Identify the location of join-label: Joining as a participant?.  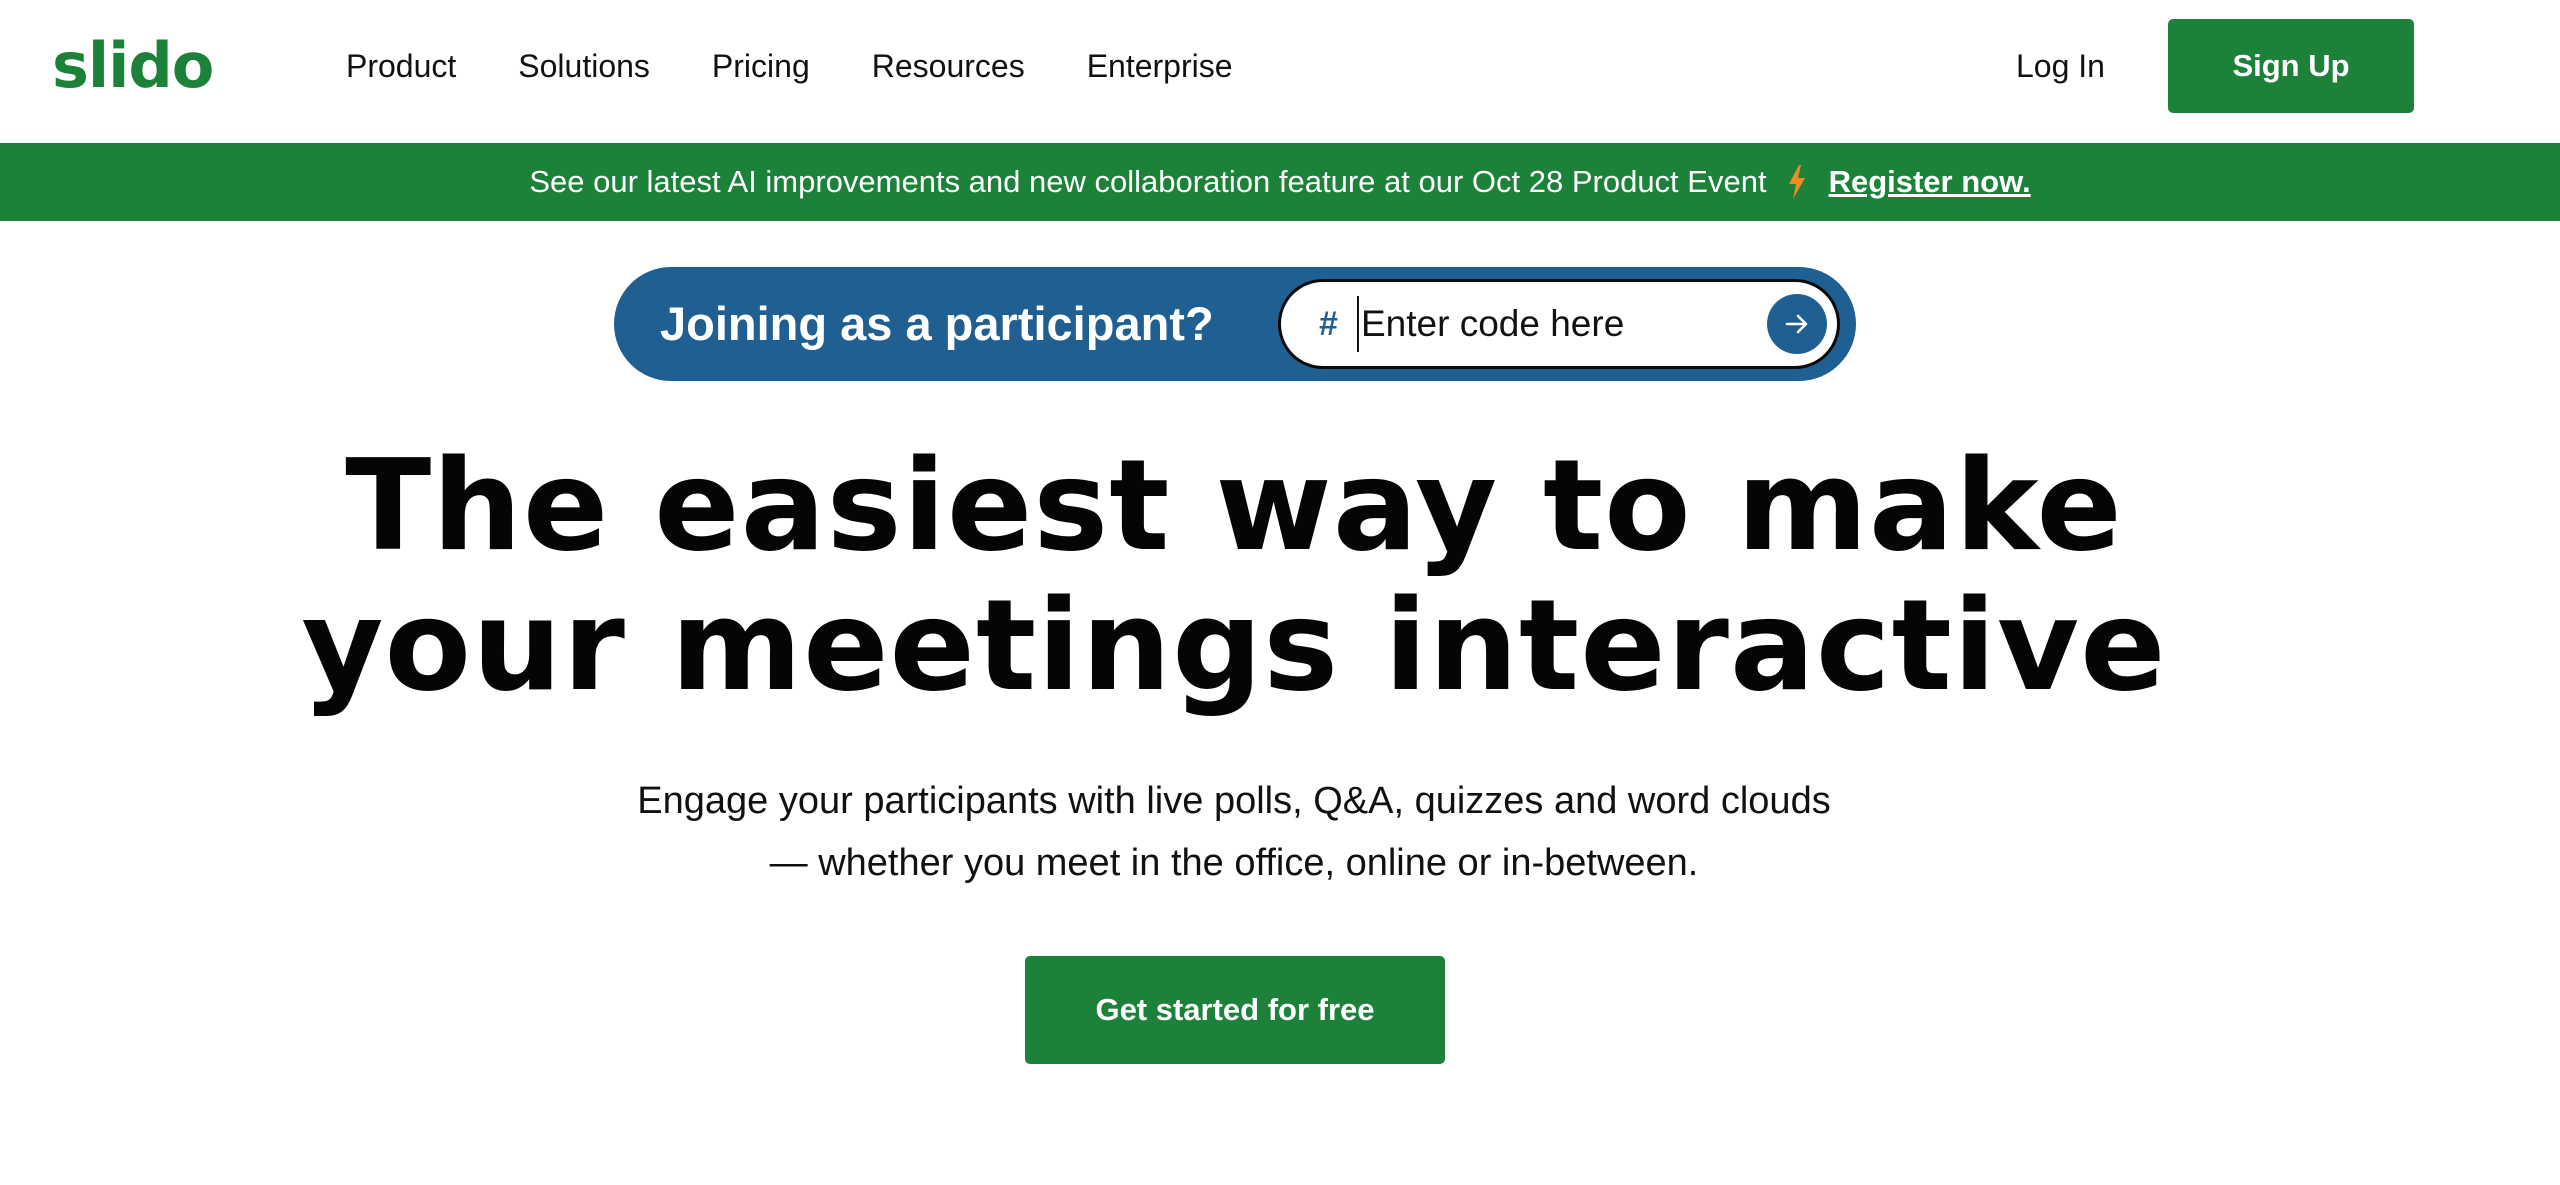
(937, 323).